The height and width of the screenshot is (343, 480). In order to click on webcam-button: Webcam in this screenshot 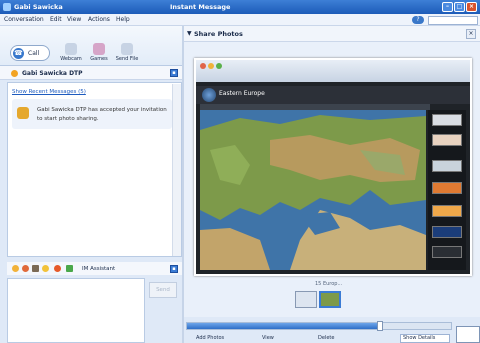, I will do `click(71, 52)`.